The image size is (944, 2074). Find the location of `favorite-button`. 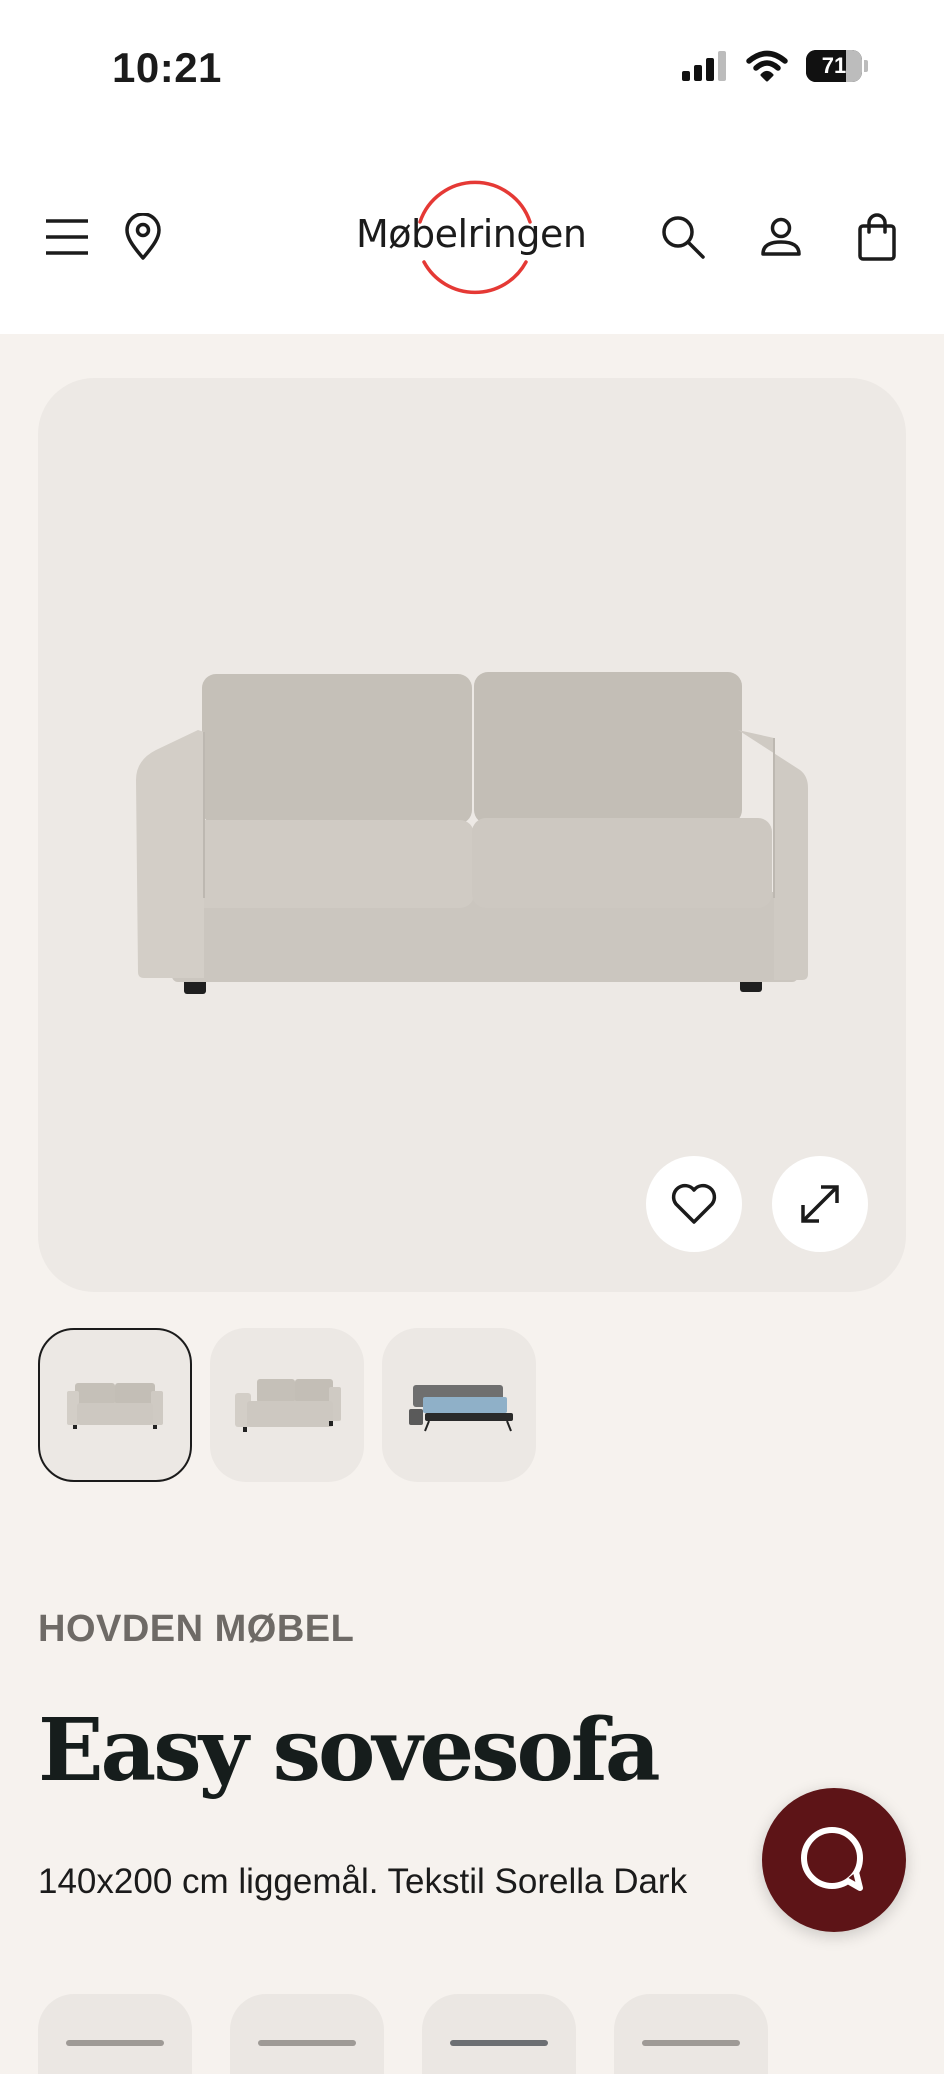

favorite-button is located at coordinates (694, 1204).